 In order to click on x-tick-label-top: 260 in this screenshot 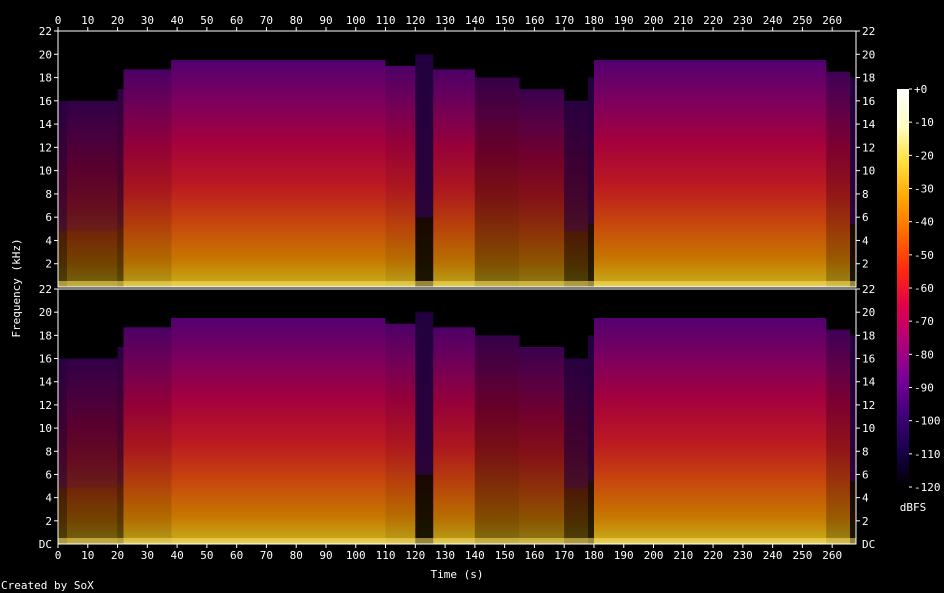, I will do `click(832, 20)`.